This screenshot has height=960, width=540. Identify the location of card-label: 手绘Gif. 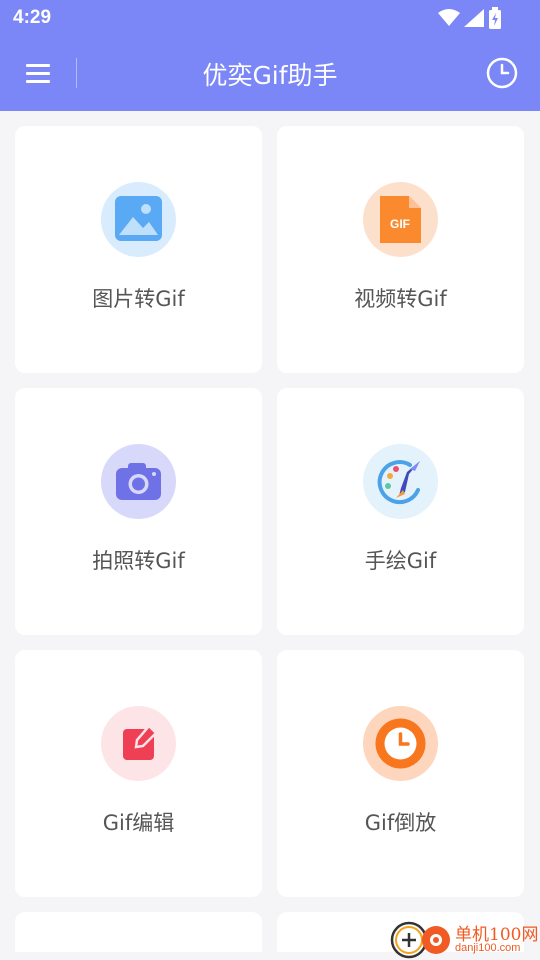
(400, 561).